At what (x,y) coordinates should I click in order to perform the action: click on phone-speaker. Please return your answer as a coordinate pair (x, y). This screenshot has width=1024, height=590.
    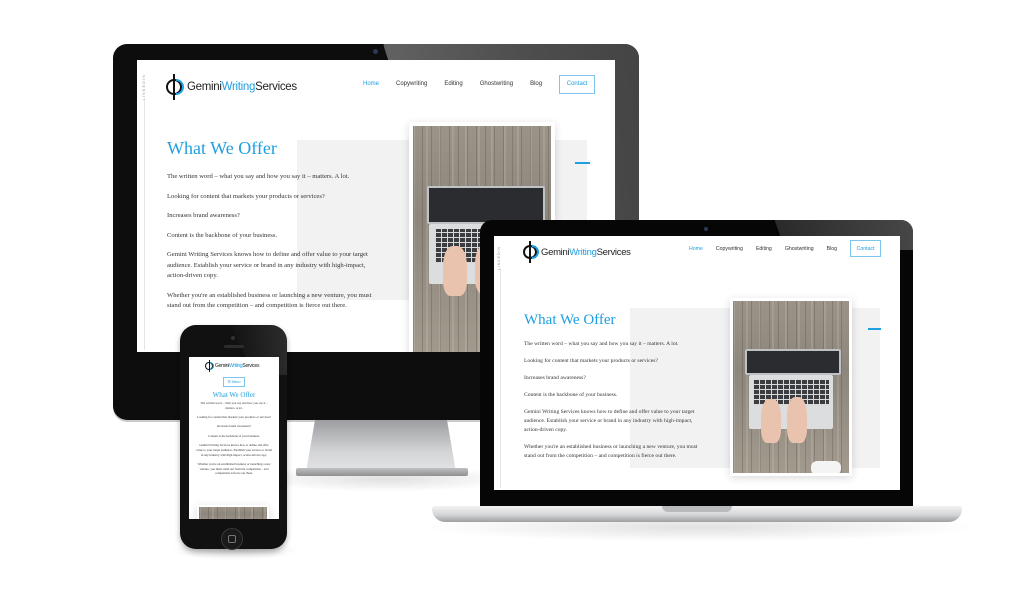
    Looking at the image, I should click on (234, 346).